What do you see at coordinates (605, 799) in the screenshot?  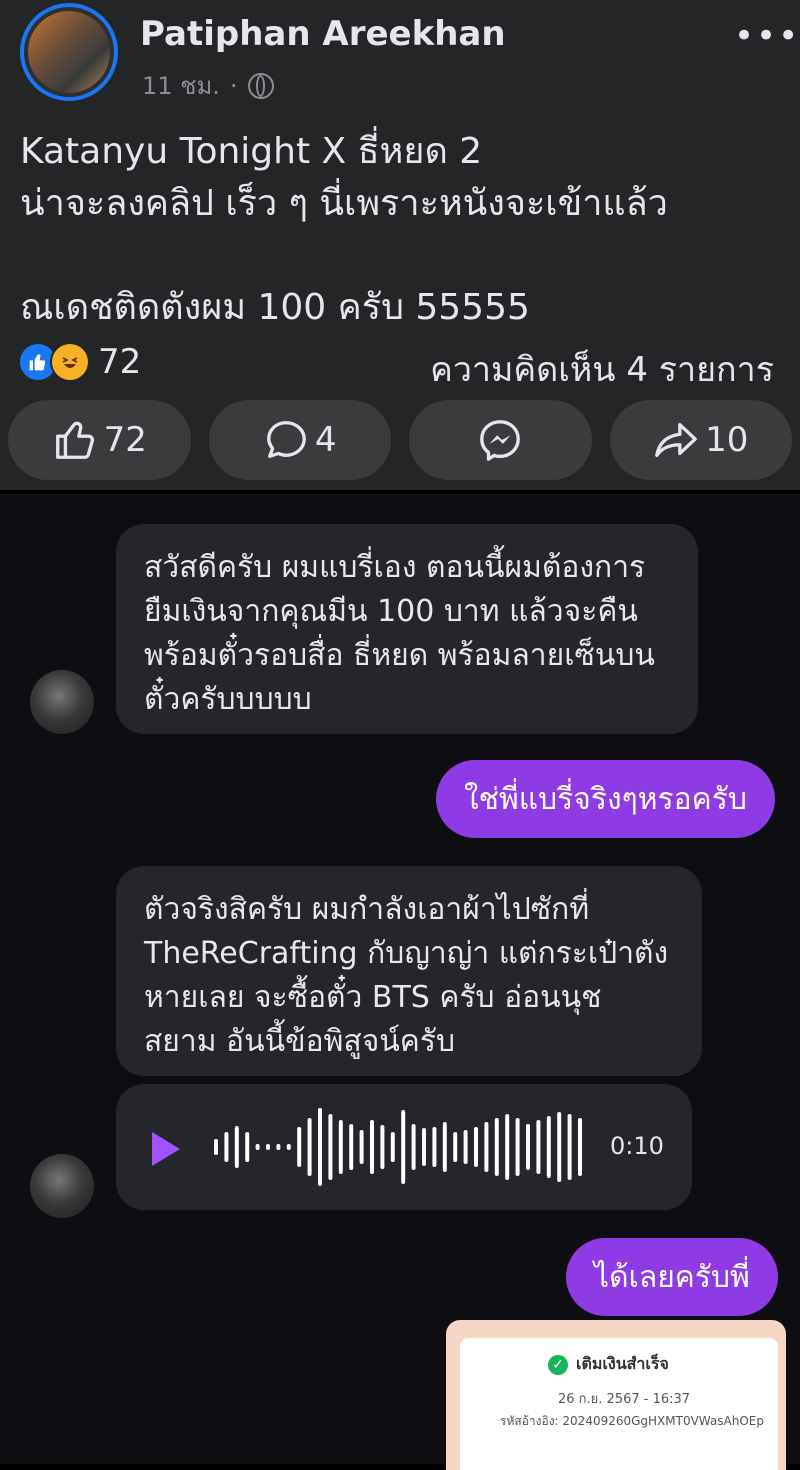 I see `outgoing-message: ใช่พี่แบรี่จริงๆหรอครับ` at bounding box center [605, 799].